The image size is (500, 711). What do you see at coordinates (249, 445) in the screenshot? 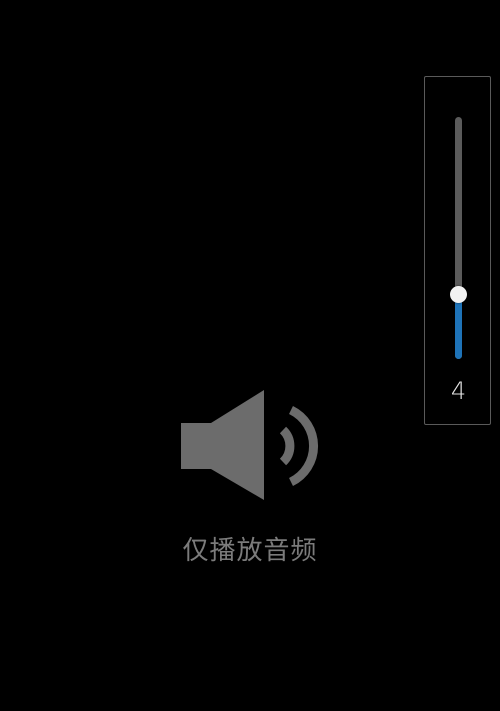
I see `speaker-sound-icon` at bounding box center [249, 445].